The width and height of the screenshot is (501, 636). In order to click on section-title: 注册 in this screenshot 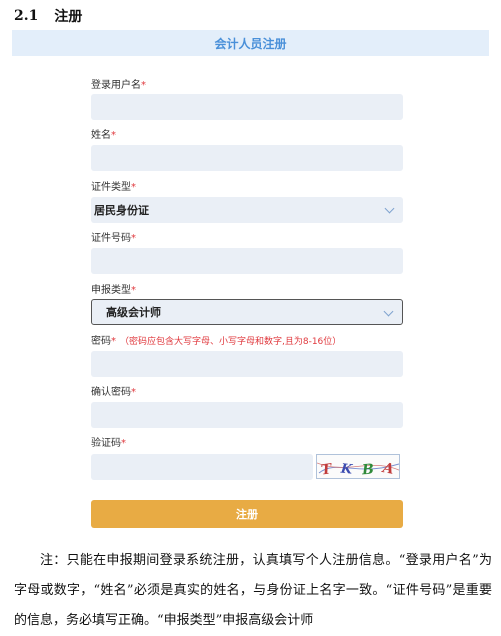, I will do `click(68, 17)`.